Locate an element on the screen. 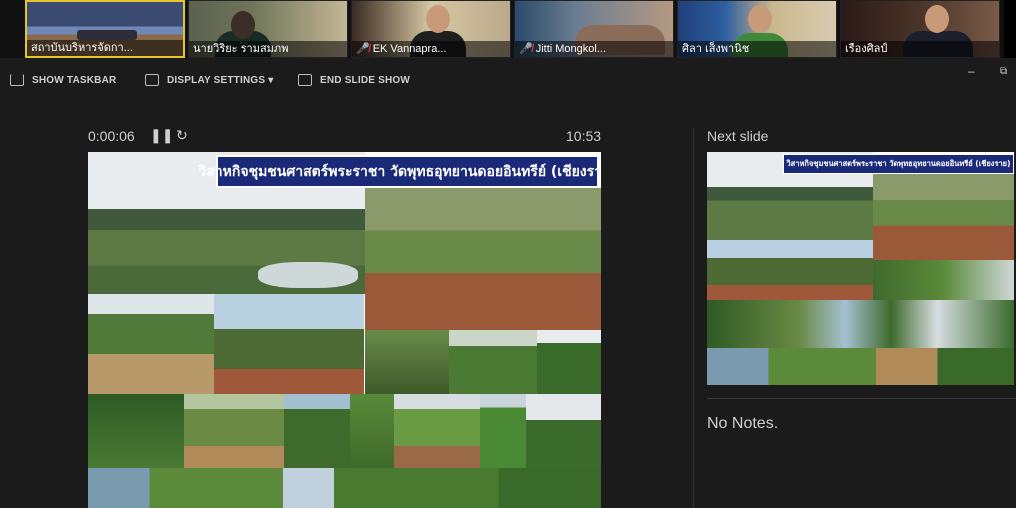 This screenshot has width=1016, height=508. restore-button: ⧉ is located at coordinates (1003, 71).